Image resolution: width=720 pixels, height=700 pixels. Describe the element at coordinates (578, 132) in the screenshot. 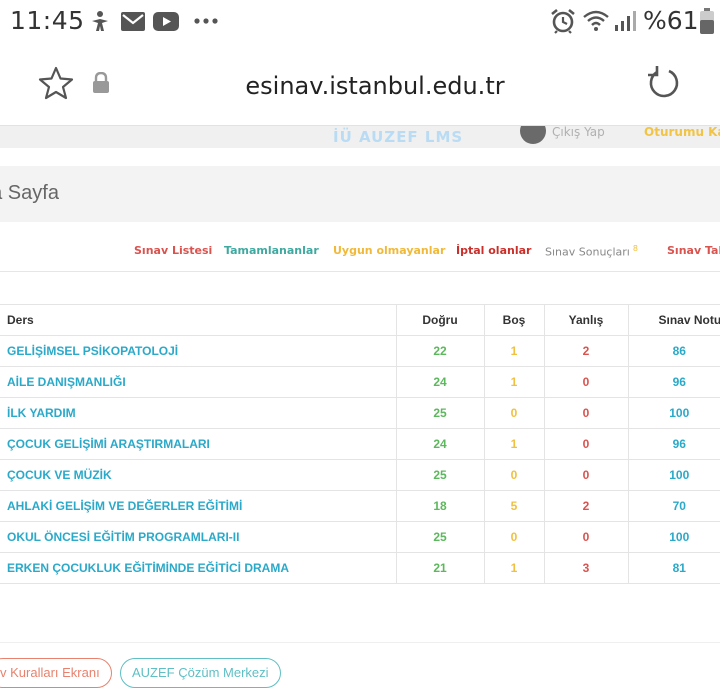

I see `logout-link: Çıkış Yap` at that location.